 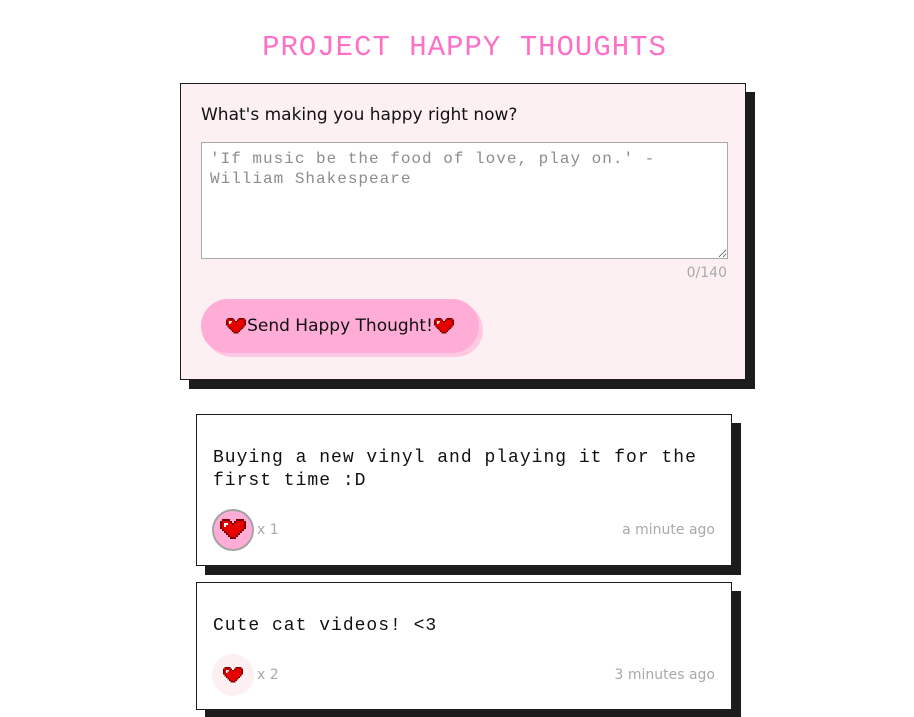 What do you see at coordinates (359, 115) in the screenshot?
I see `form-label: What's making you happy right now?` at bounding box center [359, 115].